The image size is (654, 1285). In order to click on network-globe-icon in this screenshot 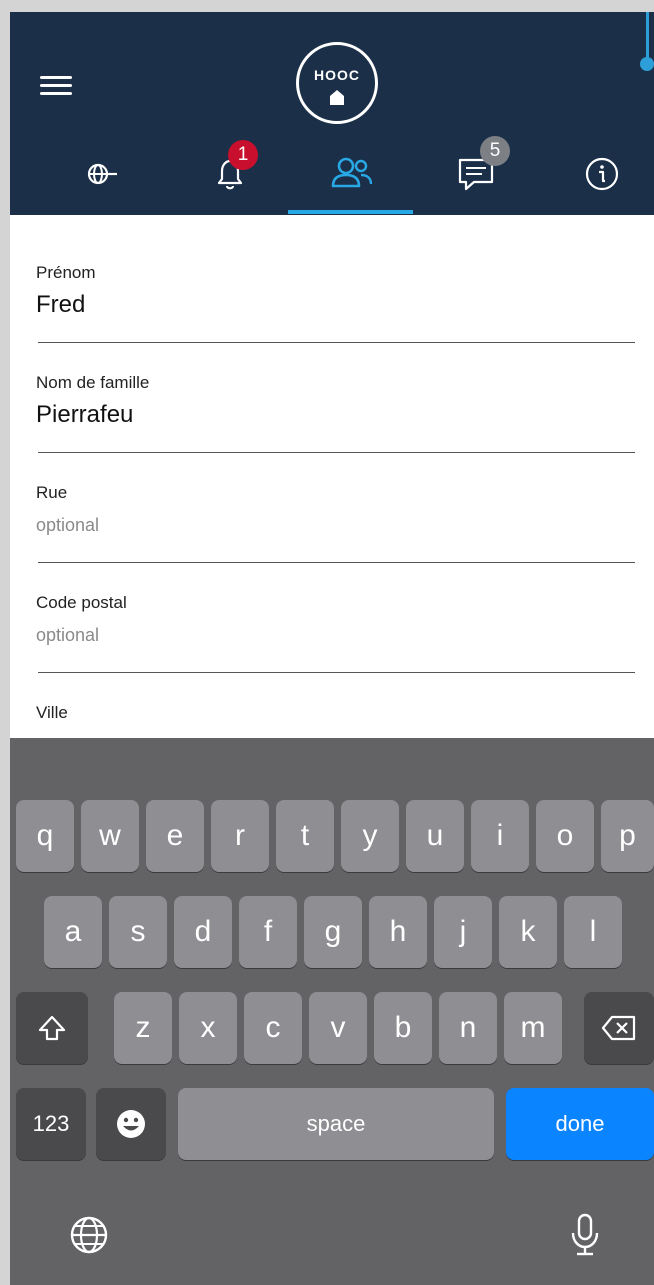, I will do `click(102, 173)`.